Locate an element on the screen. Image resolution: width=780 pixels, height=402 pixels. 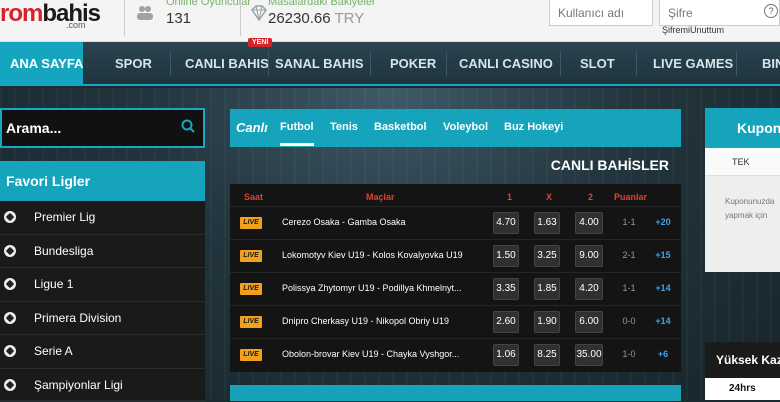
coupon-body: TEK Kuponunuzda yapmak için is located at coordinates (742, 210).